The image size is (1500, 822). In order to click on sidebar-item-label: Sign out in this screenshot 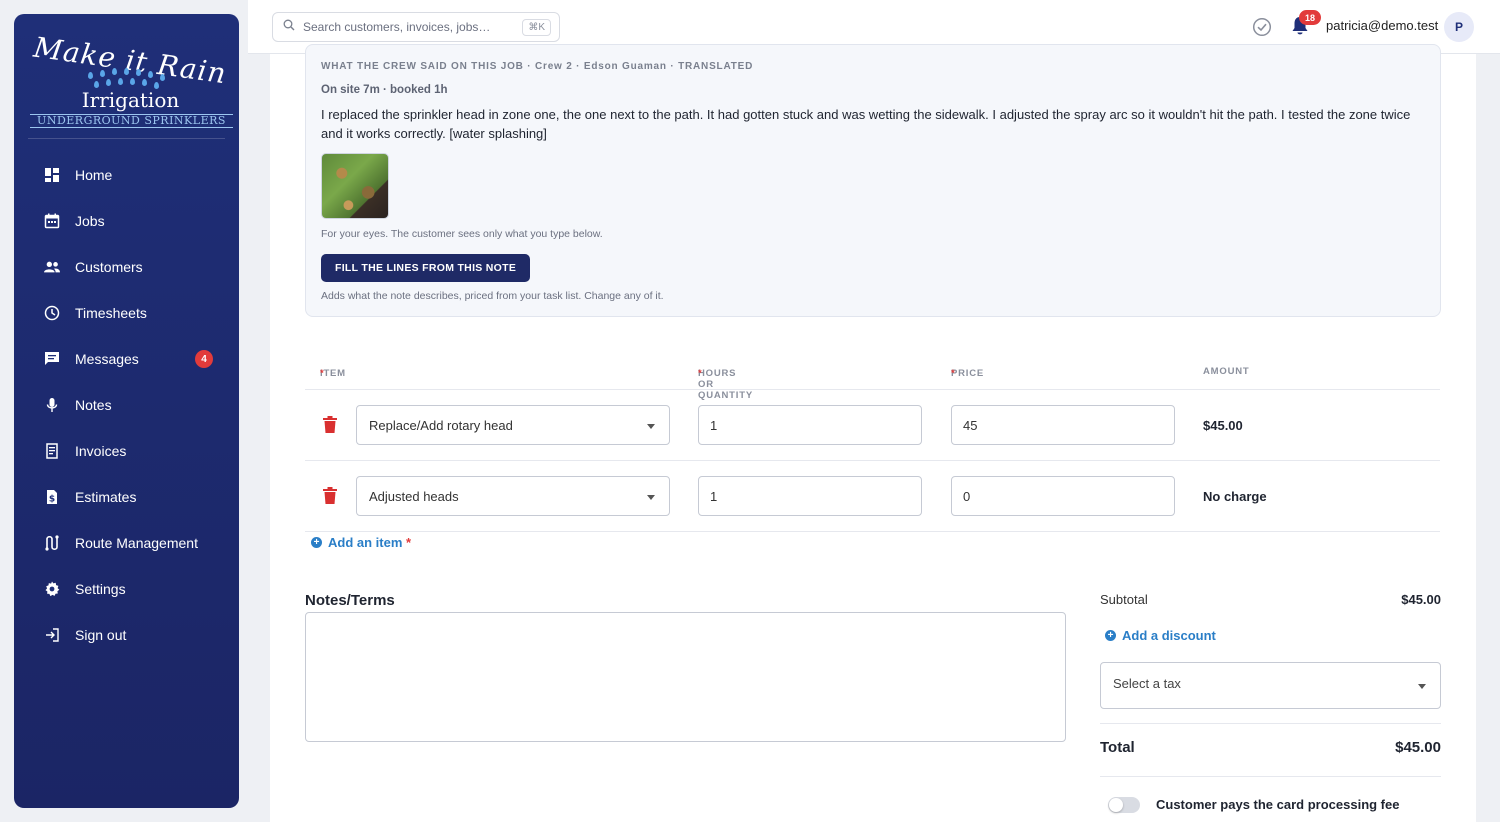, I will do `click(101, 635)`.